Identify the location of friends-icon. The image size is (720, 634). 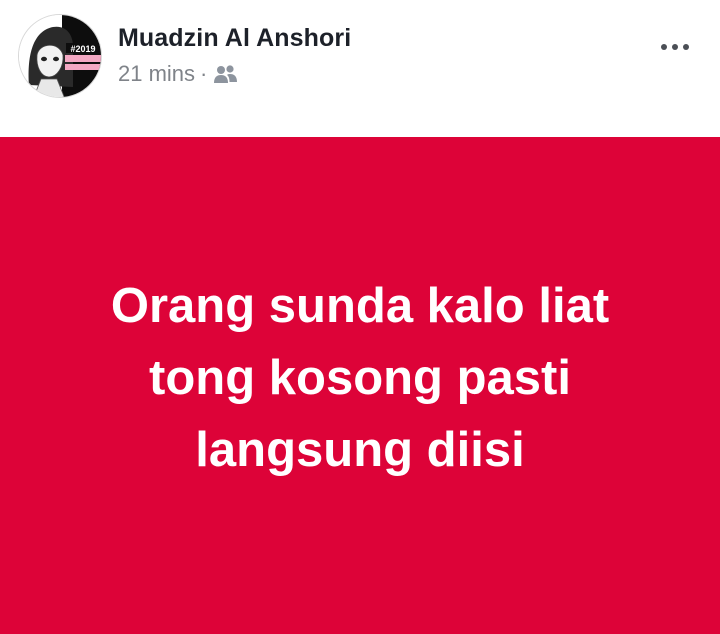
(226, 74).